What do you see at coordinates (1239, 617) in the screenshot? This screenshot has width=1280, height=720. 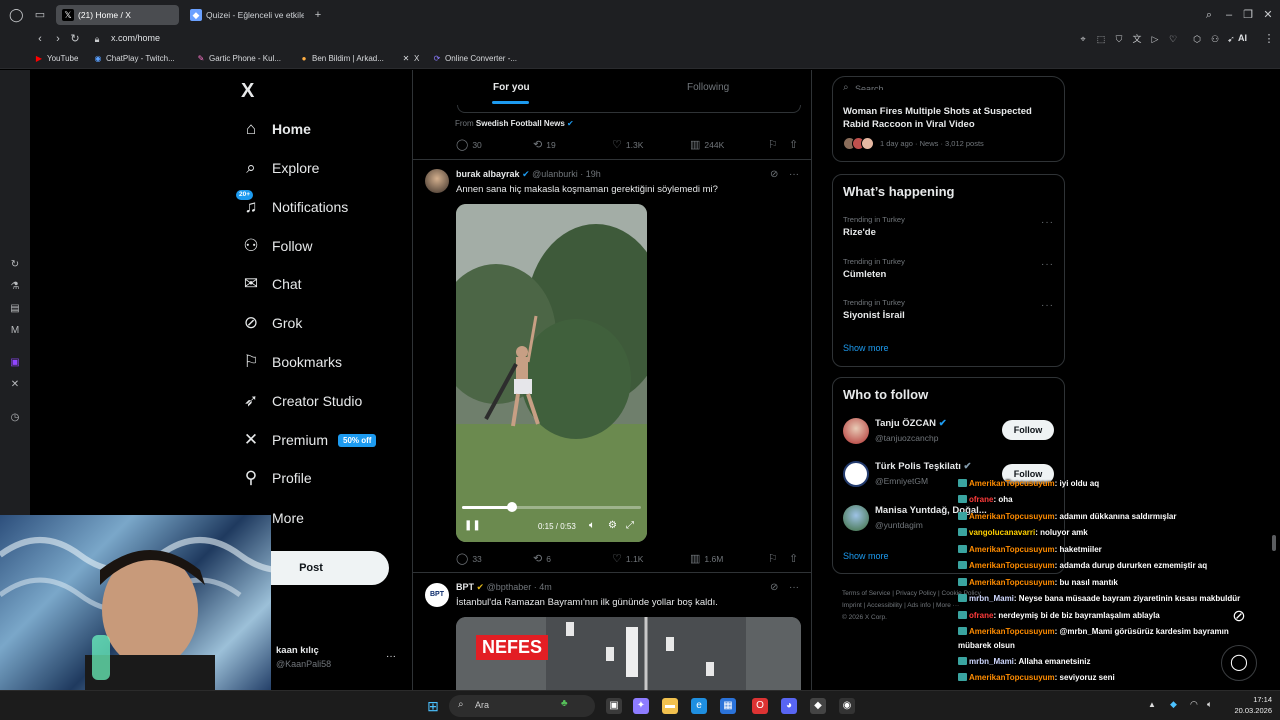 I see `grok-float-icon: ⊘` at bounding box center [1239, 617].